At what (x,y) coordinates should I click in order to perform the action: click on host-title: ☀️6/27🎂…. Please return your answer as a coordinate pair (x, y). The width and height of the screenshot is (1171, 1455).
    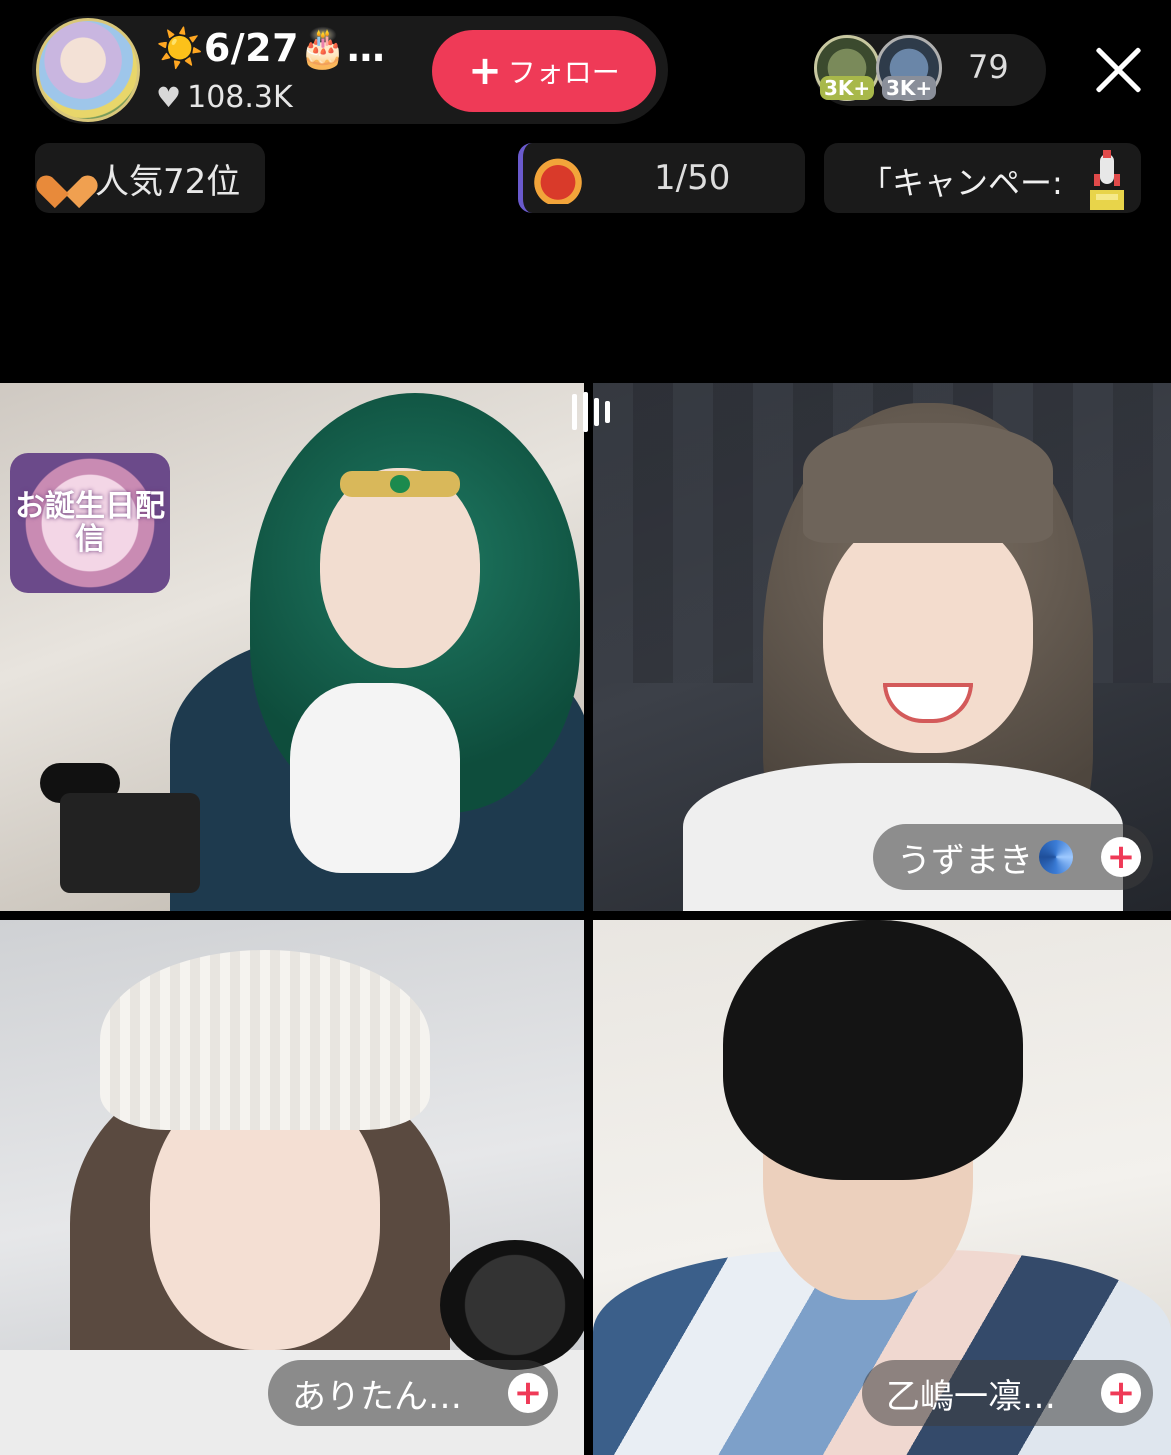
    Looking at the image, I should click on (271, 48).